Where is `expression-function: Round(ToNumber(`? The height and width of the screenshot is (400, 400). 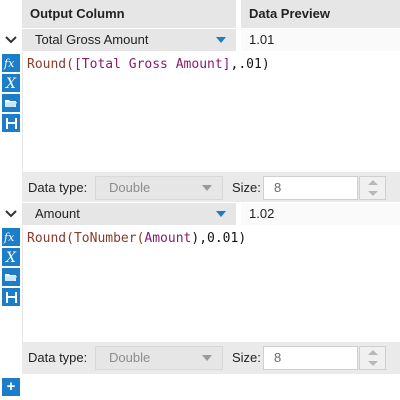
expression-function: Round(ToNumber( is located at coordinates (86, 238).